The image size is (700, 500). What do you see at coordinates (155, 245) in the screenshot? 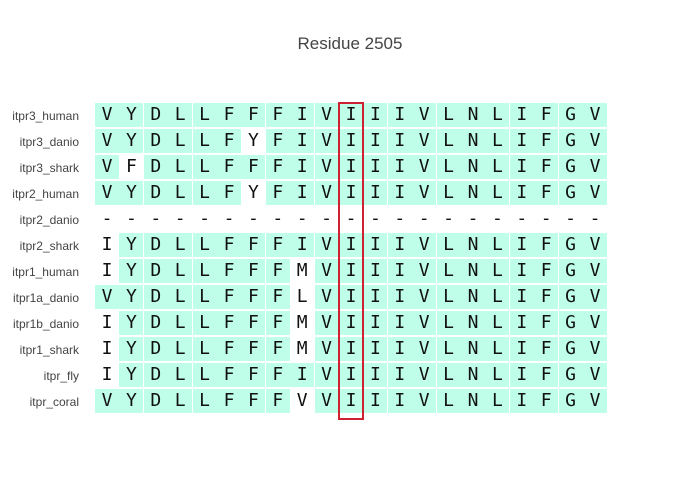
I see `residue-cell: D` at bounding box center [155, 245].